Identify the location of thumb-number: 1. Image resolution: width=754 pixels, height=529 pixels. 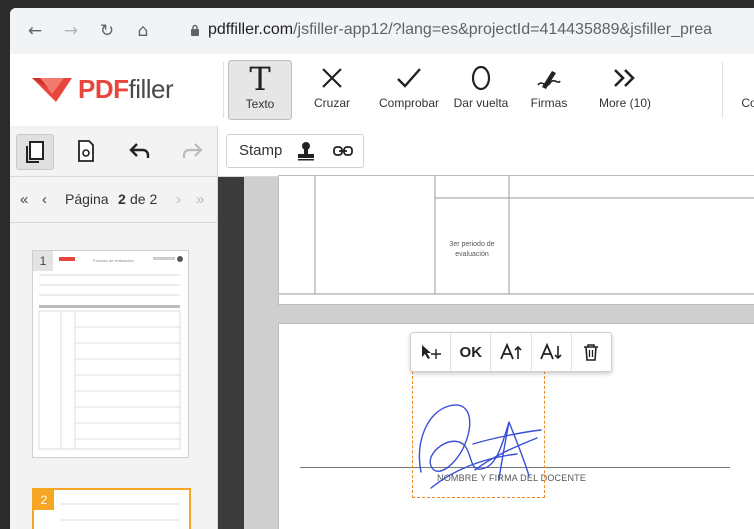
(43, 261).